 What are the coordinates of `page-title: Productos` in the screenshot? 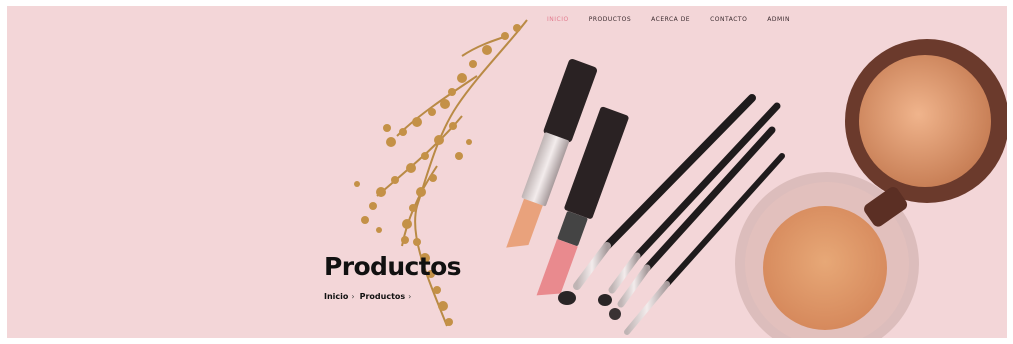 It's located at (393, 266).